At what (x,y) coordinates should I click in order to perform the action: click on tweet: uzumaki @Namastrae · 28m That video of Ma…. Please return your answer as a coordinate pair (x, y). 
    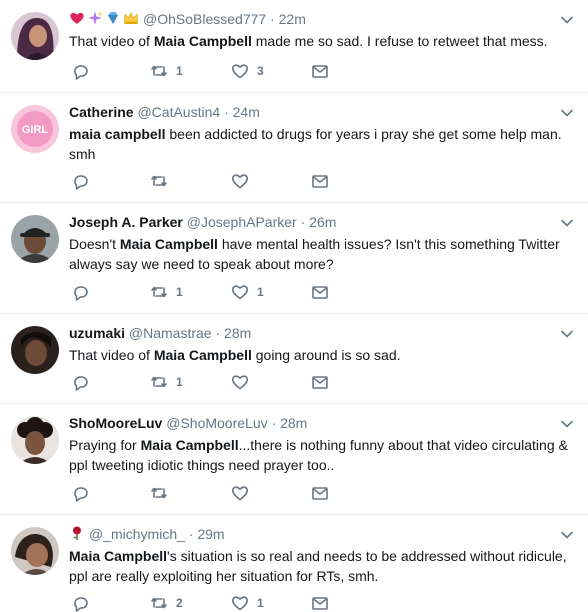
    Looking at the image, I should click on (294, 359).